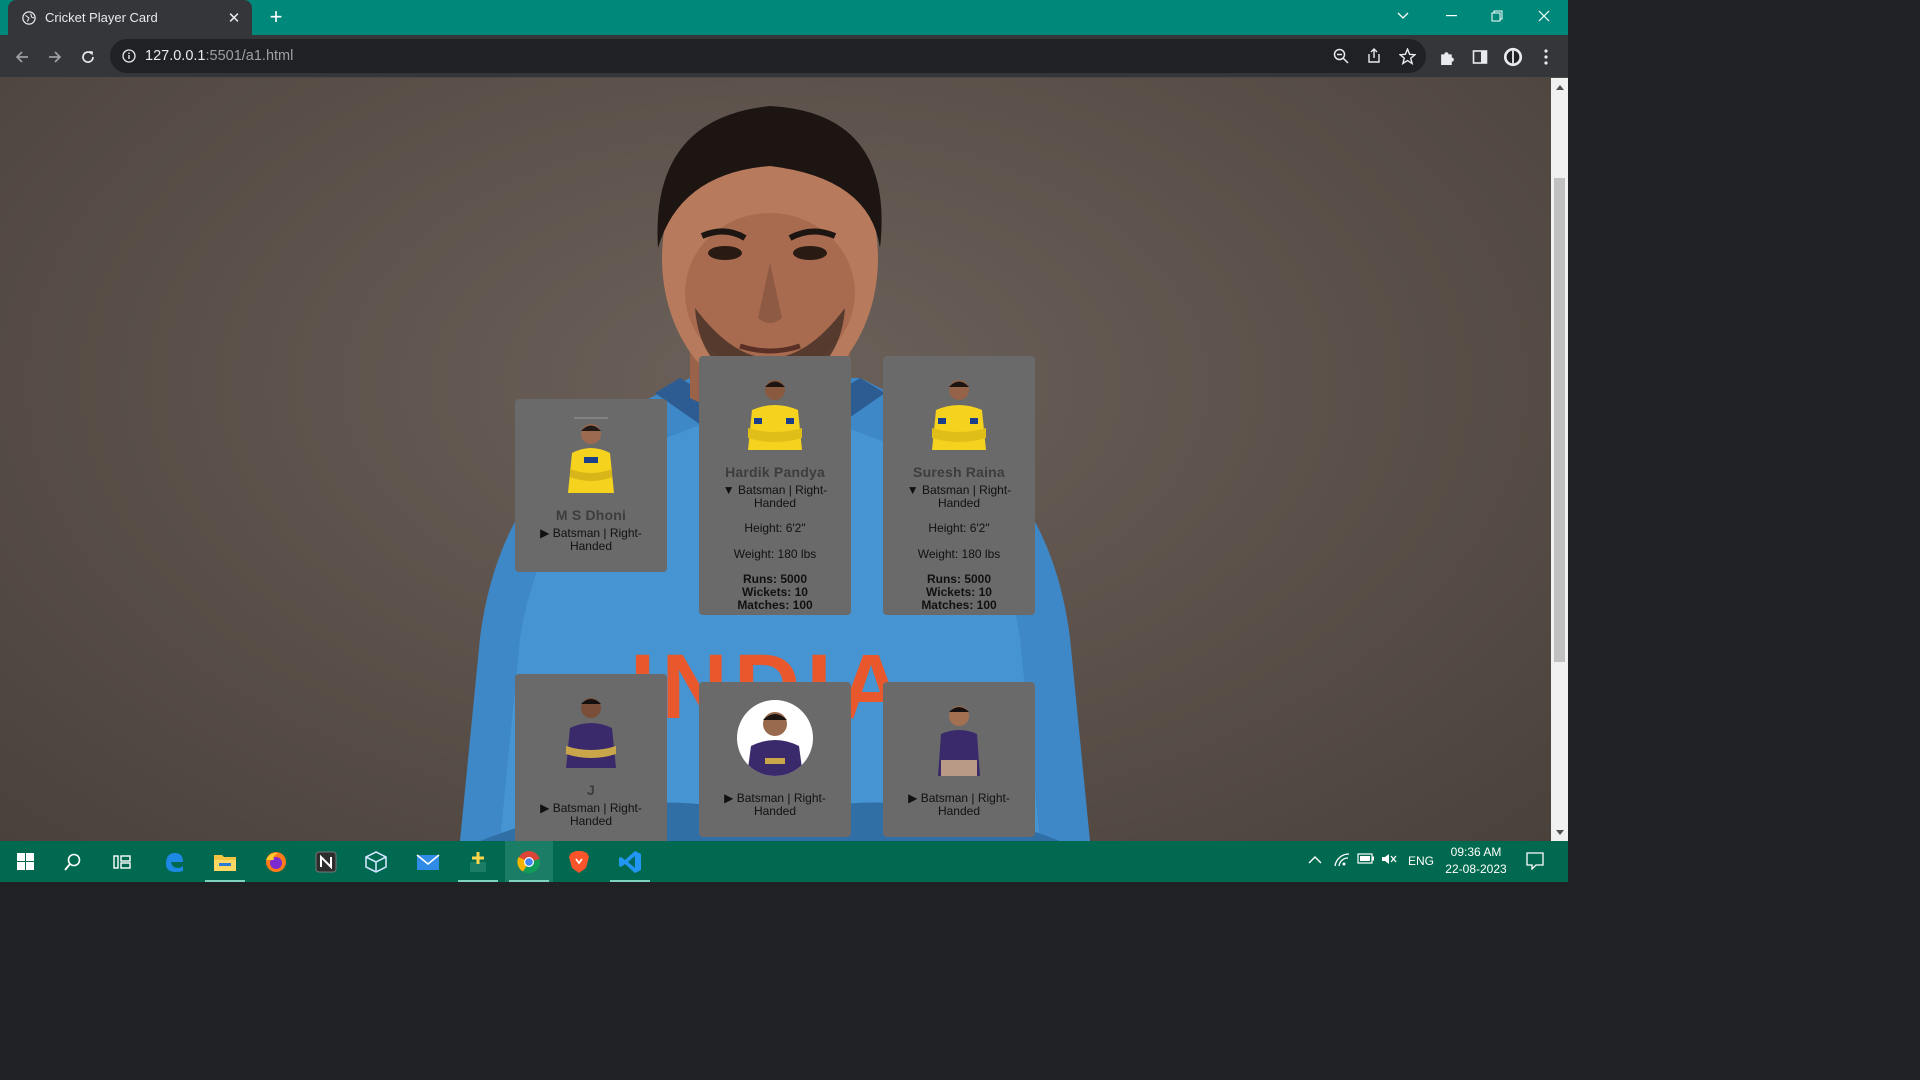 The image size is (1920, 1080). I want to click on page-scrollbar, so click(1559, 459).